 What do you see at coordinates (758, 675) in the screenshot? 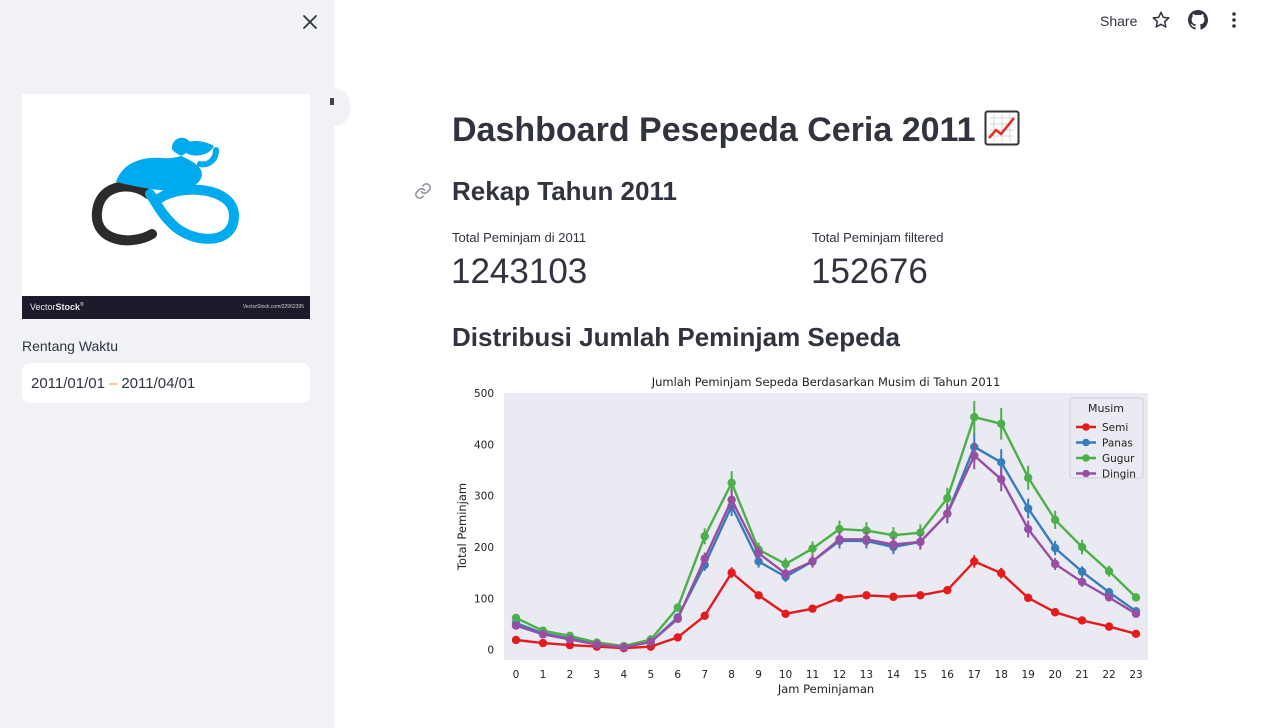
I see `x-tick-label: 9` at bounding box center [758, 675].